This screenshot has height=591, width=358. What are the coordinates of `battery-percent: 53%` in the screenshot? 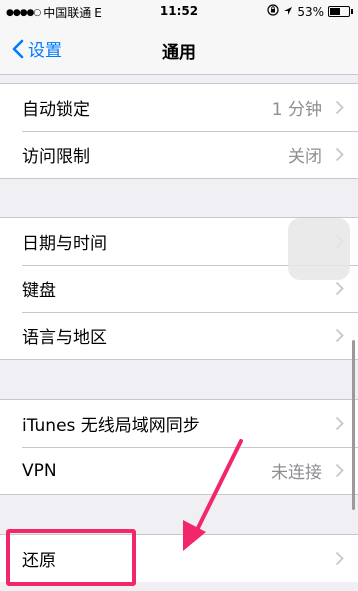 It's located at (310, 11).